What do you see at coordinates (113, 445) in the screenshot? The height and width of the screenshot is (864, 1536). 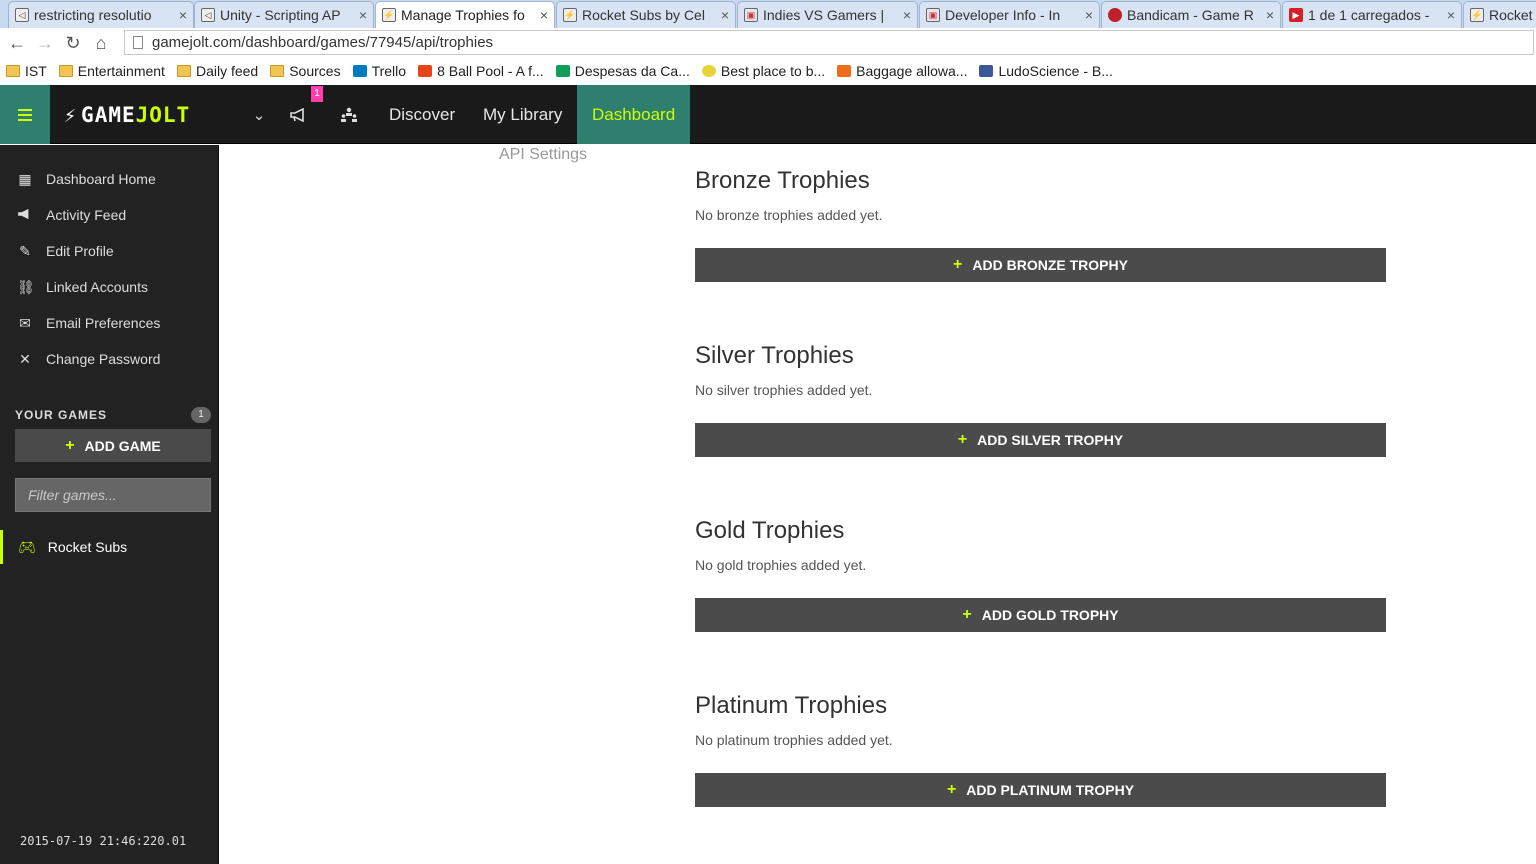 I see `add-game-button: + ADD GAME` at bounding box center [113, 445].